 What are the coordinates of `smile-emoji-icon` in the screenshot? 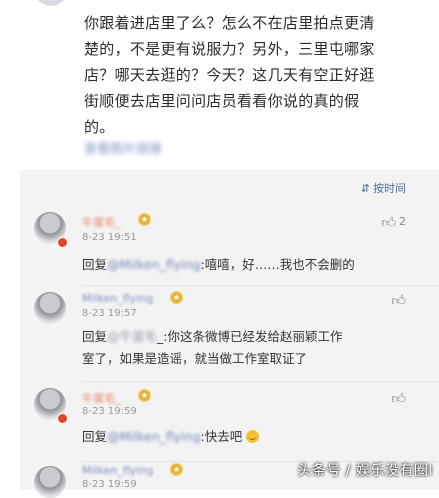 It's located at (253, 436).